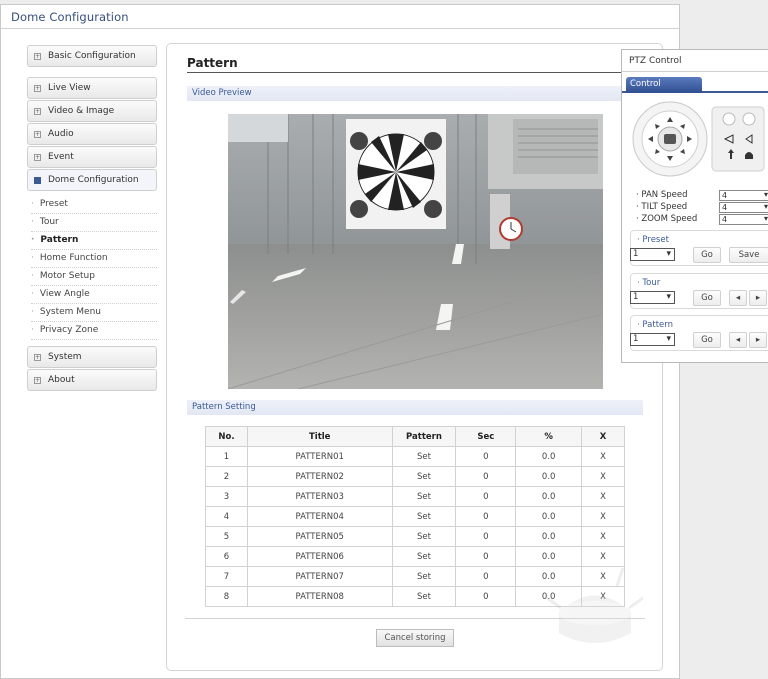 This screenshot has height=679, width=768. Describe the element at coordinates (415, 436) in the screenshot. I see `table-header-row: No. Title Pattern Sec % X` at that location.